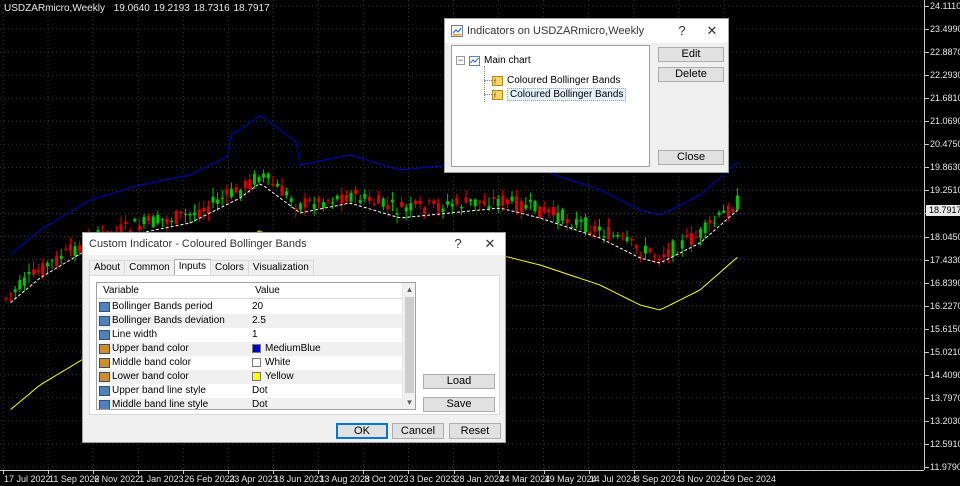 This screenshot has height=486, width=960. Describe the element at coordinates (257, 306) in the screenshot. I see `input-value-cell: 20` at that location.